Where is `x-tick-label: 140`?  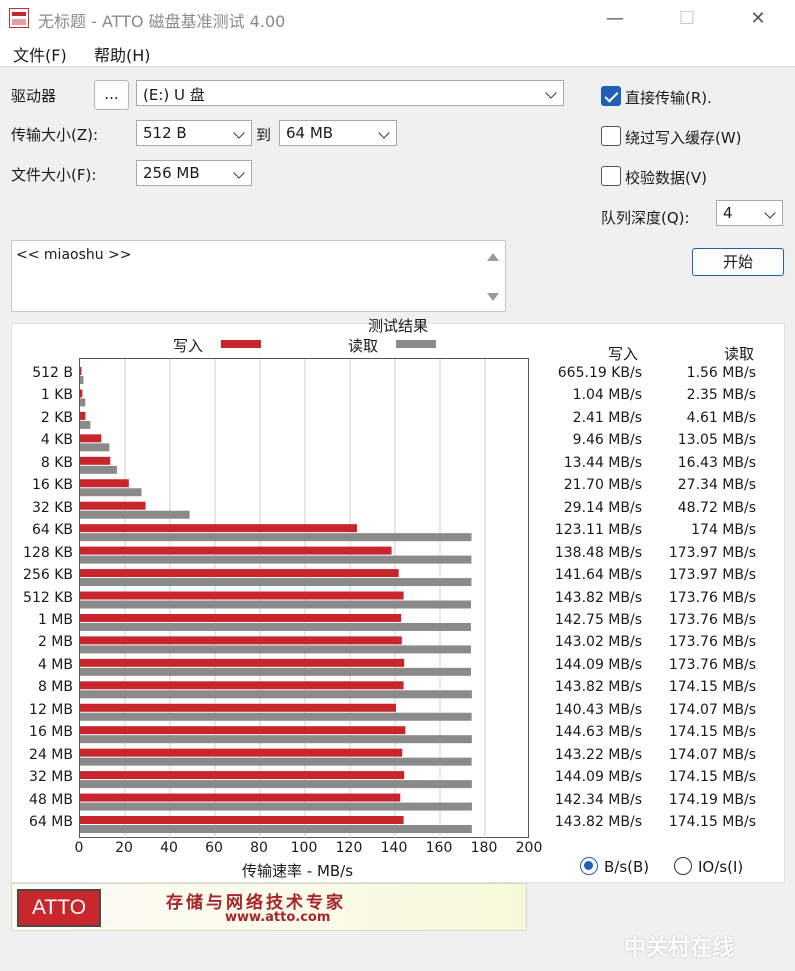
x-tick-label: 140 is located at coordinates (394, 848).